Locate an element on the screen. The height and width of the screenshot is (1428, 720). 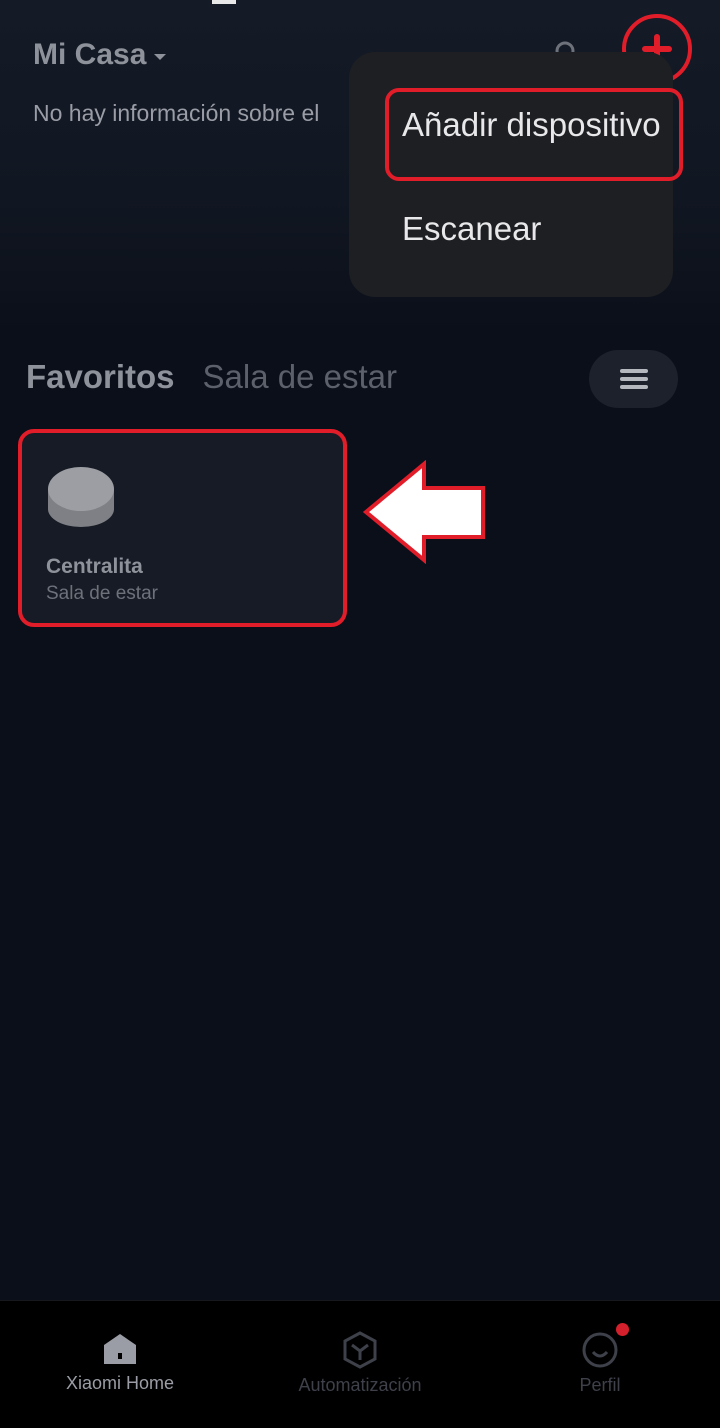
pointer-arrow-icon is located at coordinates (423, 512).